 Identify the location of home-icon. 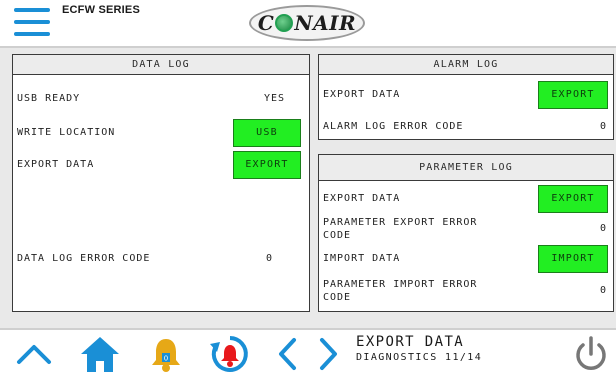
(100, 354).